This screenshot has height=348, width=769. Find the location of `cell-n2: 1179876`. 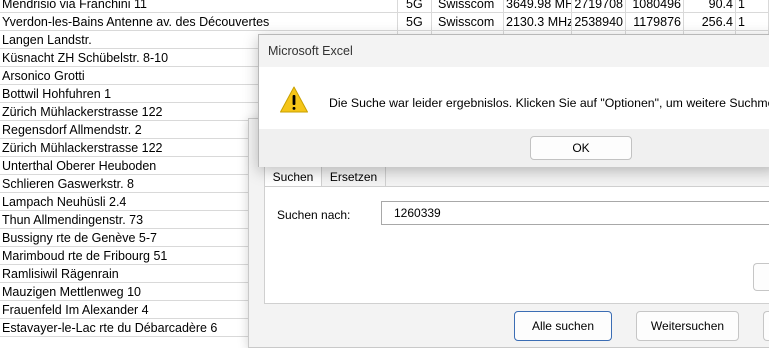

cell-n2: 1179876 is located at coordinates (655, 22).